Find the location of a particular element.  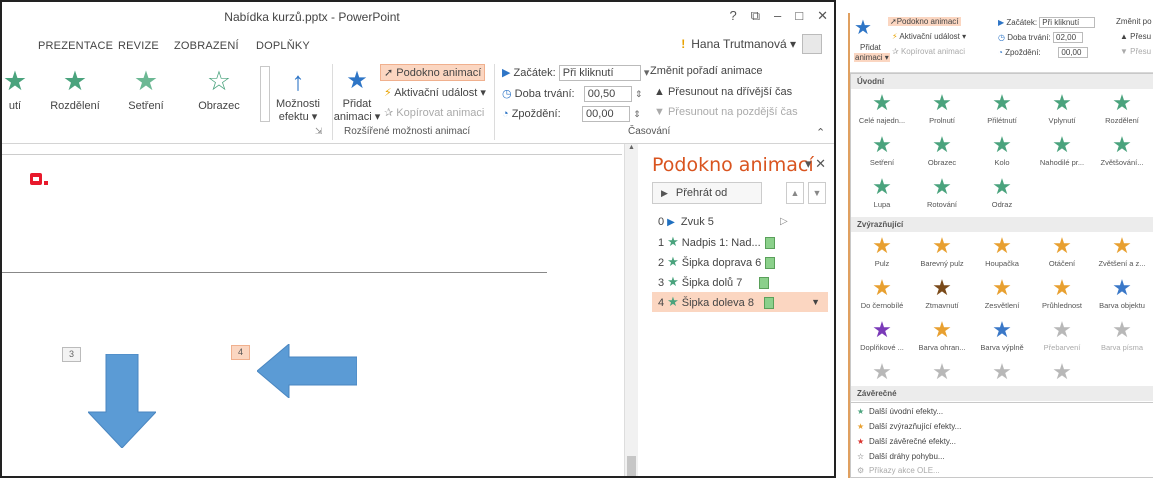

minimize-icon: – is located at coordinates (777, 16).